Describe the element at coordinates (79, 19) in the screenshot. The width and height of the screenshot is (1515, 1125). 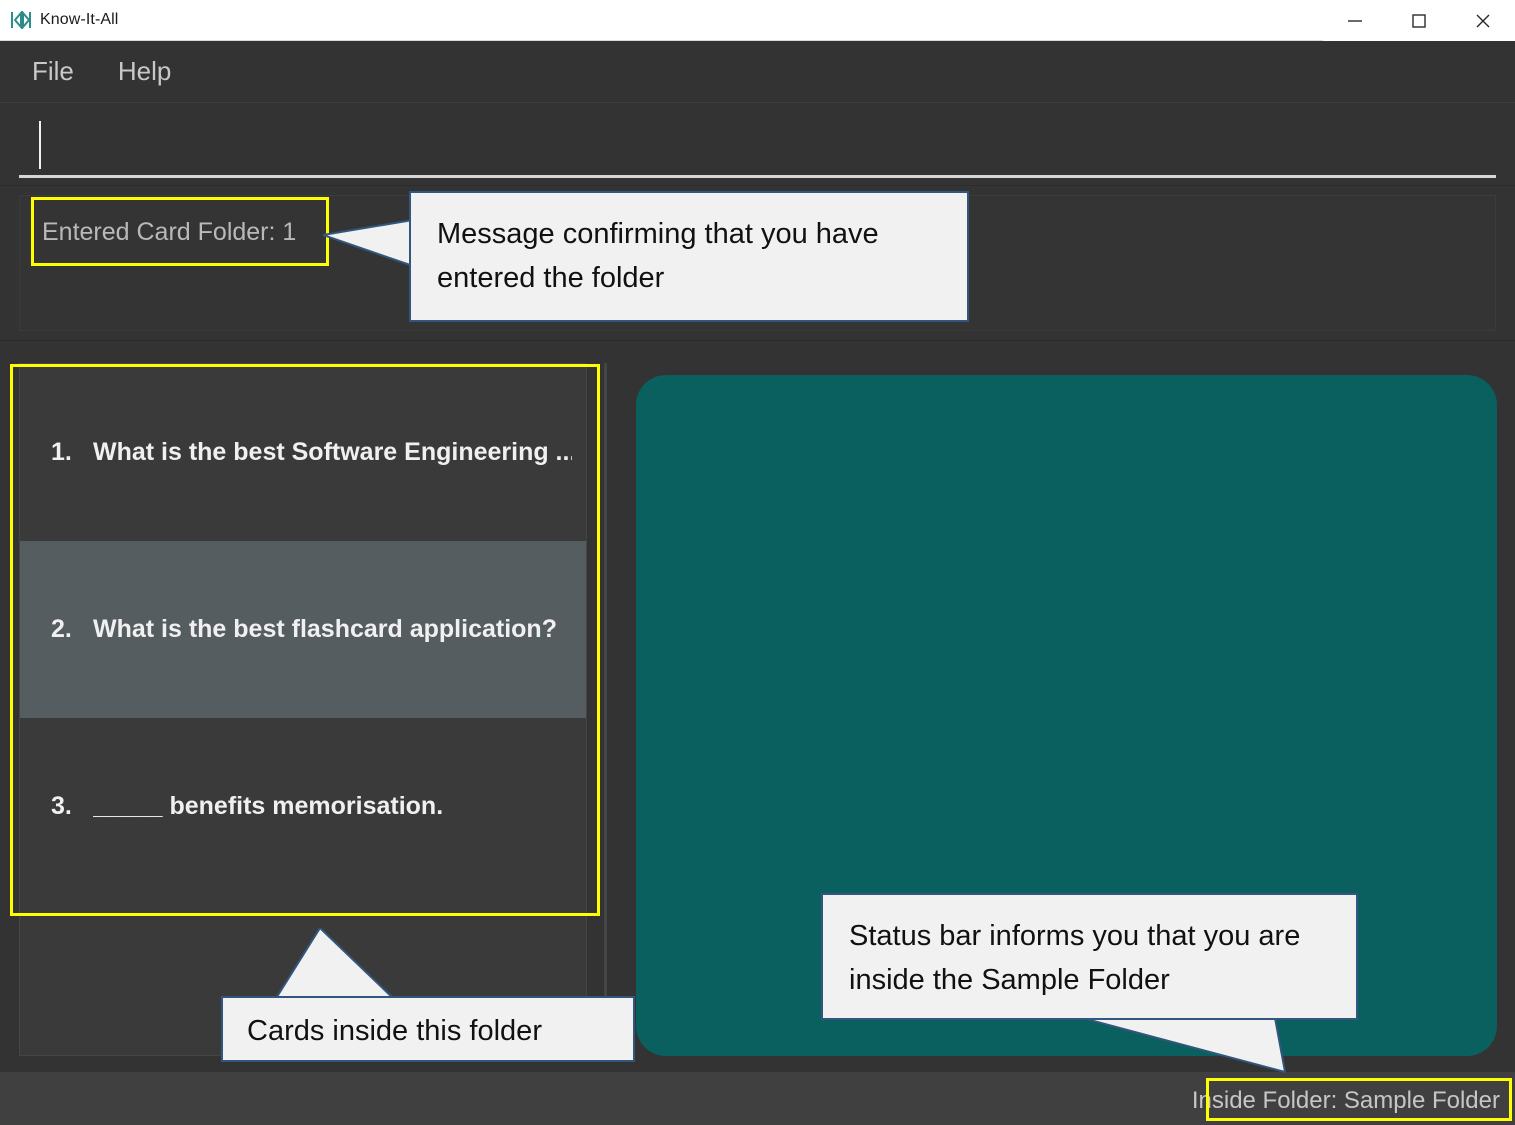
I see `window-title: Know-It-All` at that location.